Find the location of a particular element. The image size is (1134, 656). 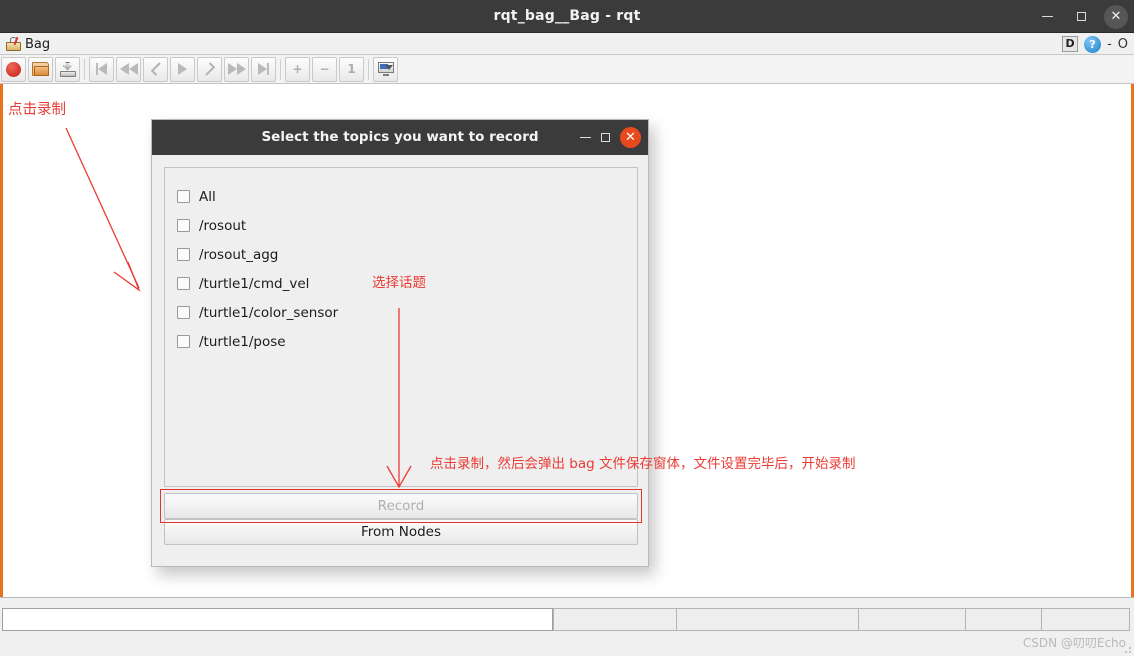

record-button is located at coordinates (13, 69).